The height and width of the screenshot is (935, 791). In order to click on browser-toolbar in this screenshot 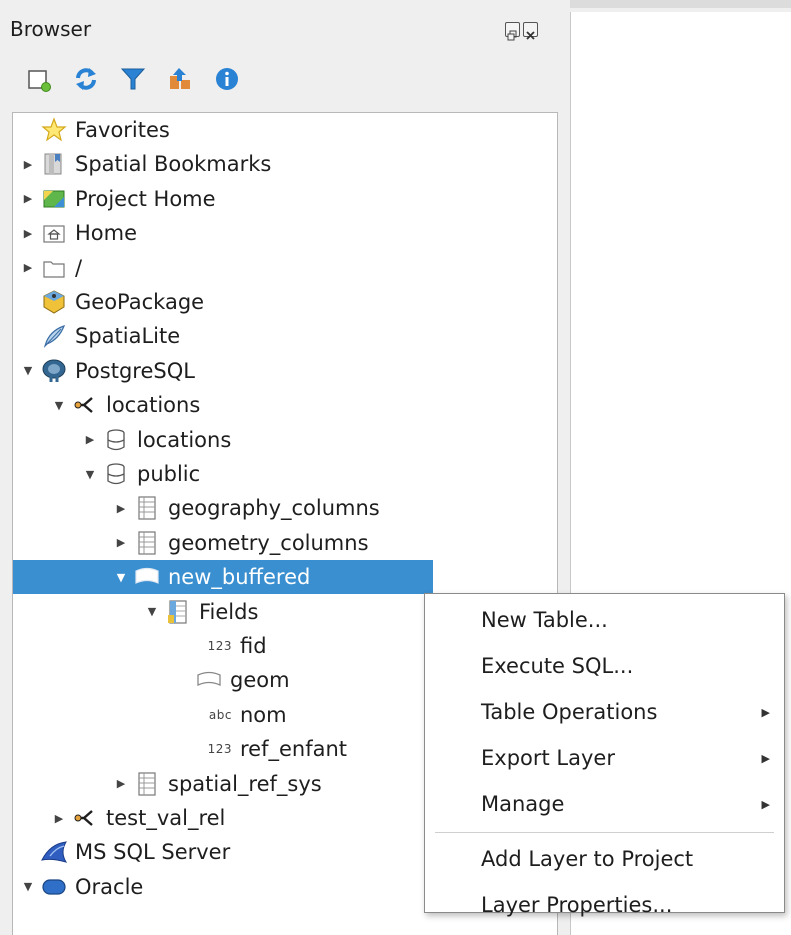, I will do `click(133, 79)`.